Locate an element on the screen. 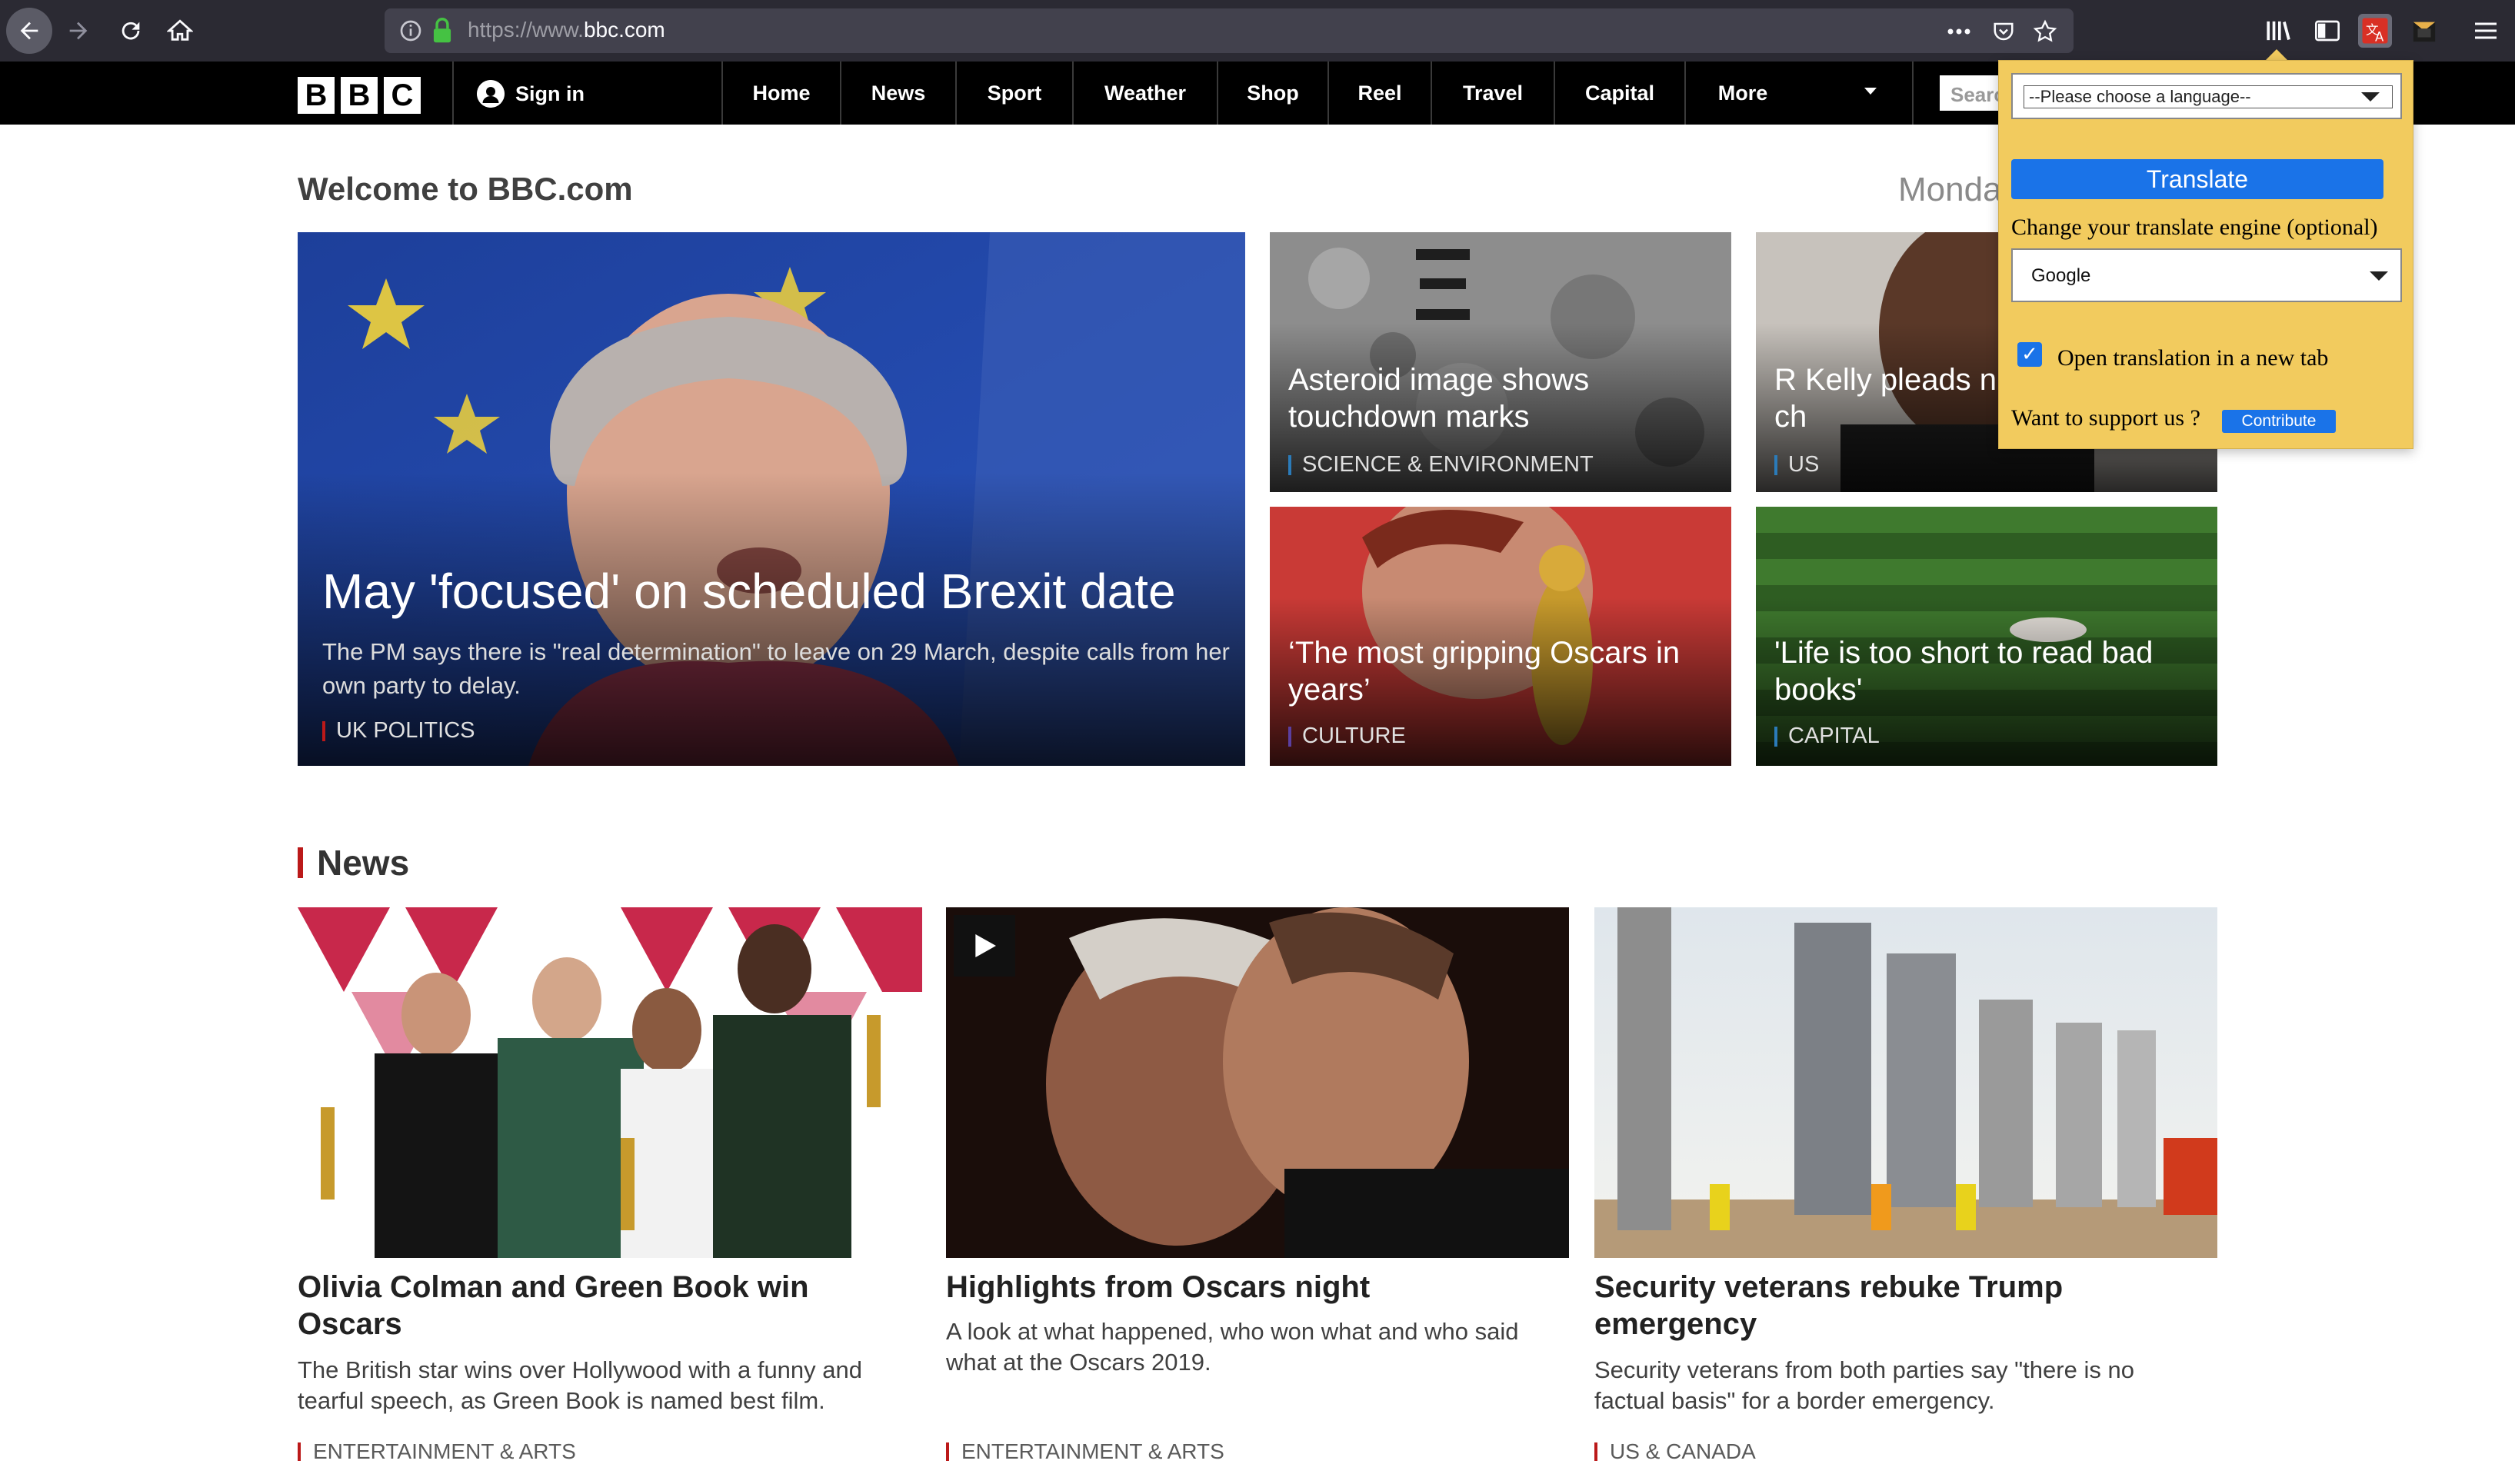 This screenshot has width=2515, height=1484. oscar-winners-photo is located at coordinates (610, 1083).